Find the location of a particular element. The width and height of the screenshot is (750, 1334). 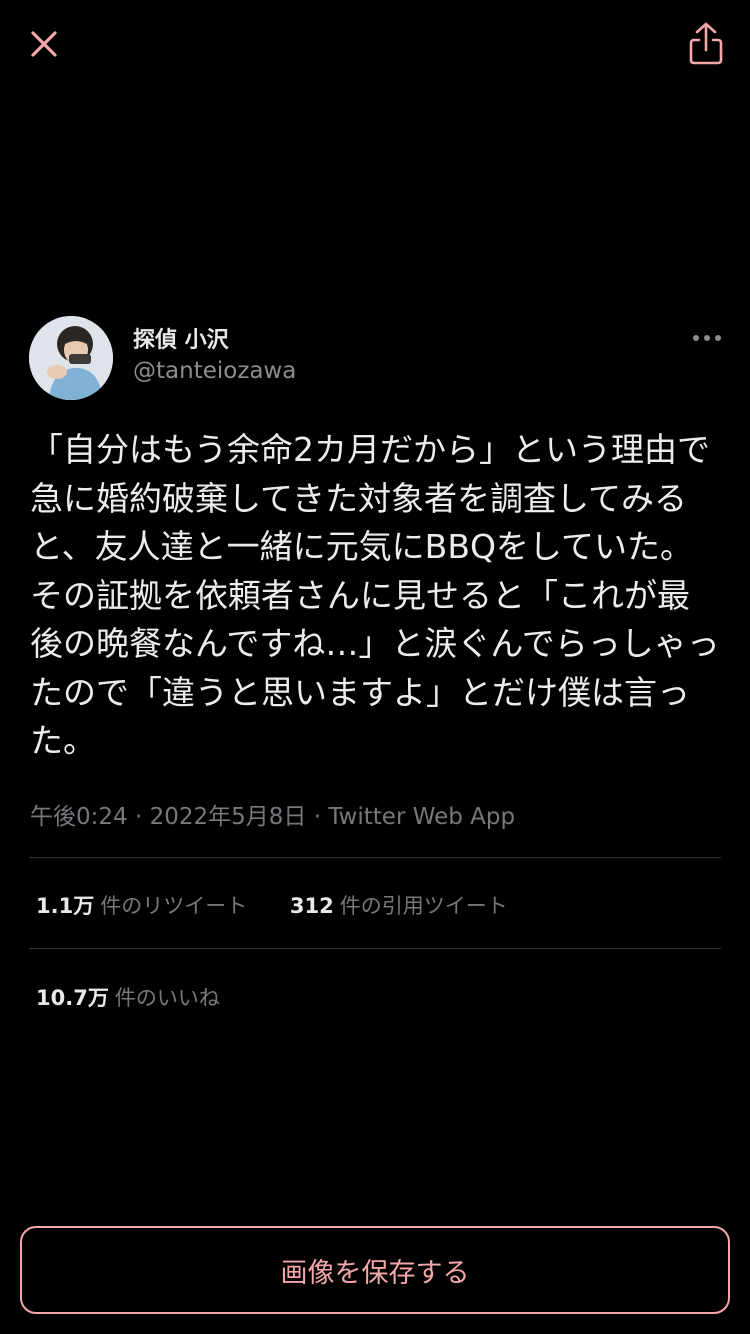

more-options-button is located at coordinates (707, 338).